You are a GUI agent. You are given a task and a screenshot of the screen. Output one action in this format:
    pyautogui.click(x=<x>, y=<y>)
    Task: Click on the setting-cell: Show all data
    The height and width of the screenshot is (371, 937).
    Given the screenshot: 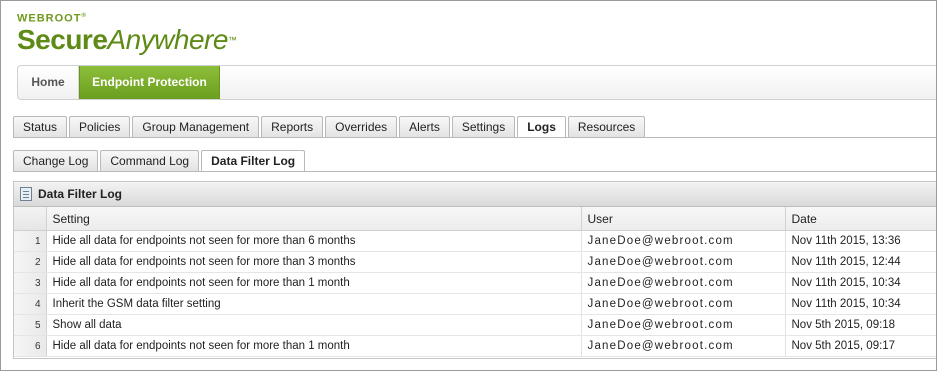 What is the action you would take?
    pyautogui.click(x=314, y=325)
    